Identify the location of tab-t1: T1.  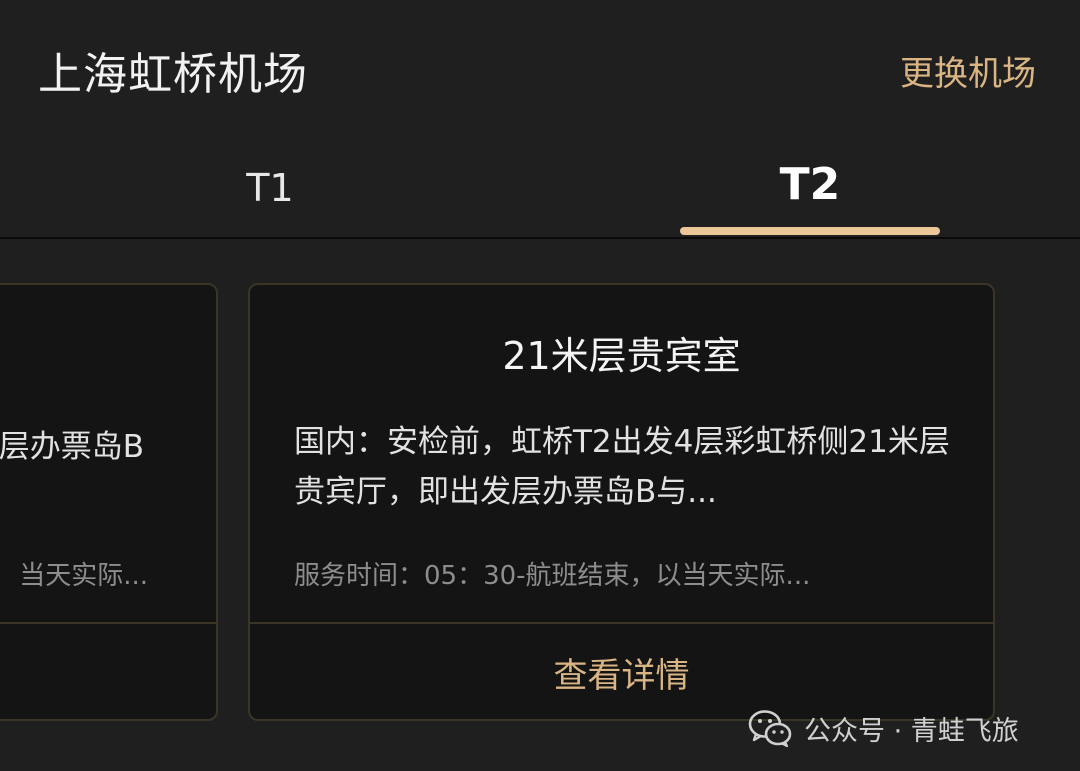
(270, 186).